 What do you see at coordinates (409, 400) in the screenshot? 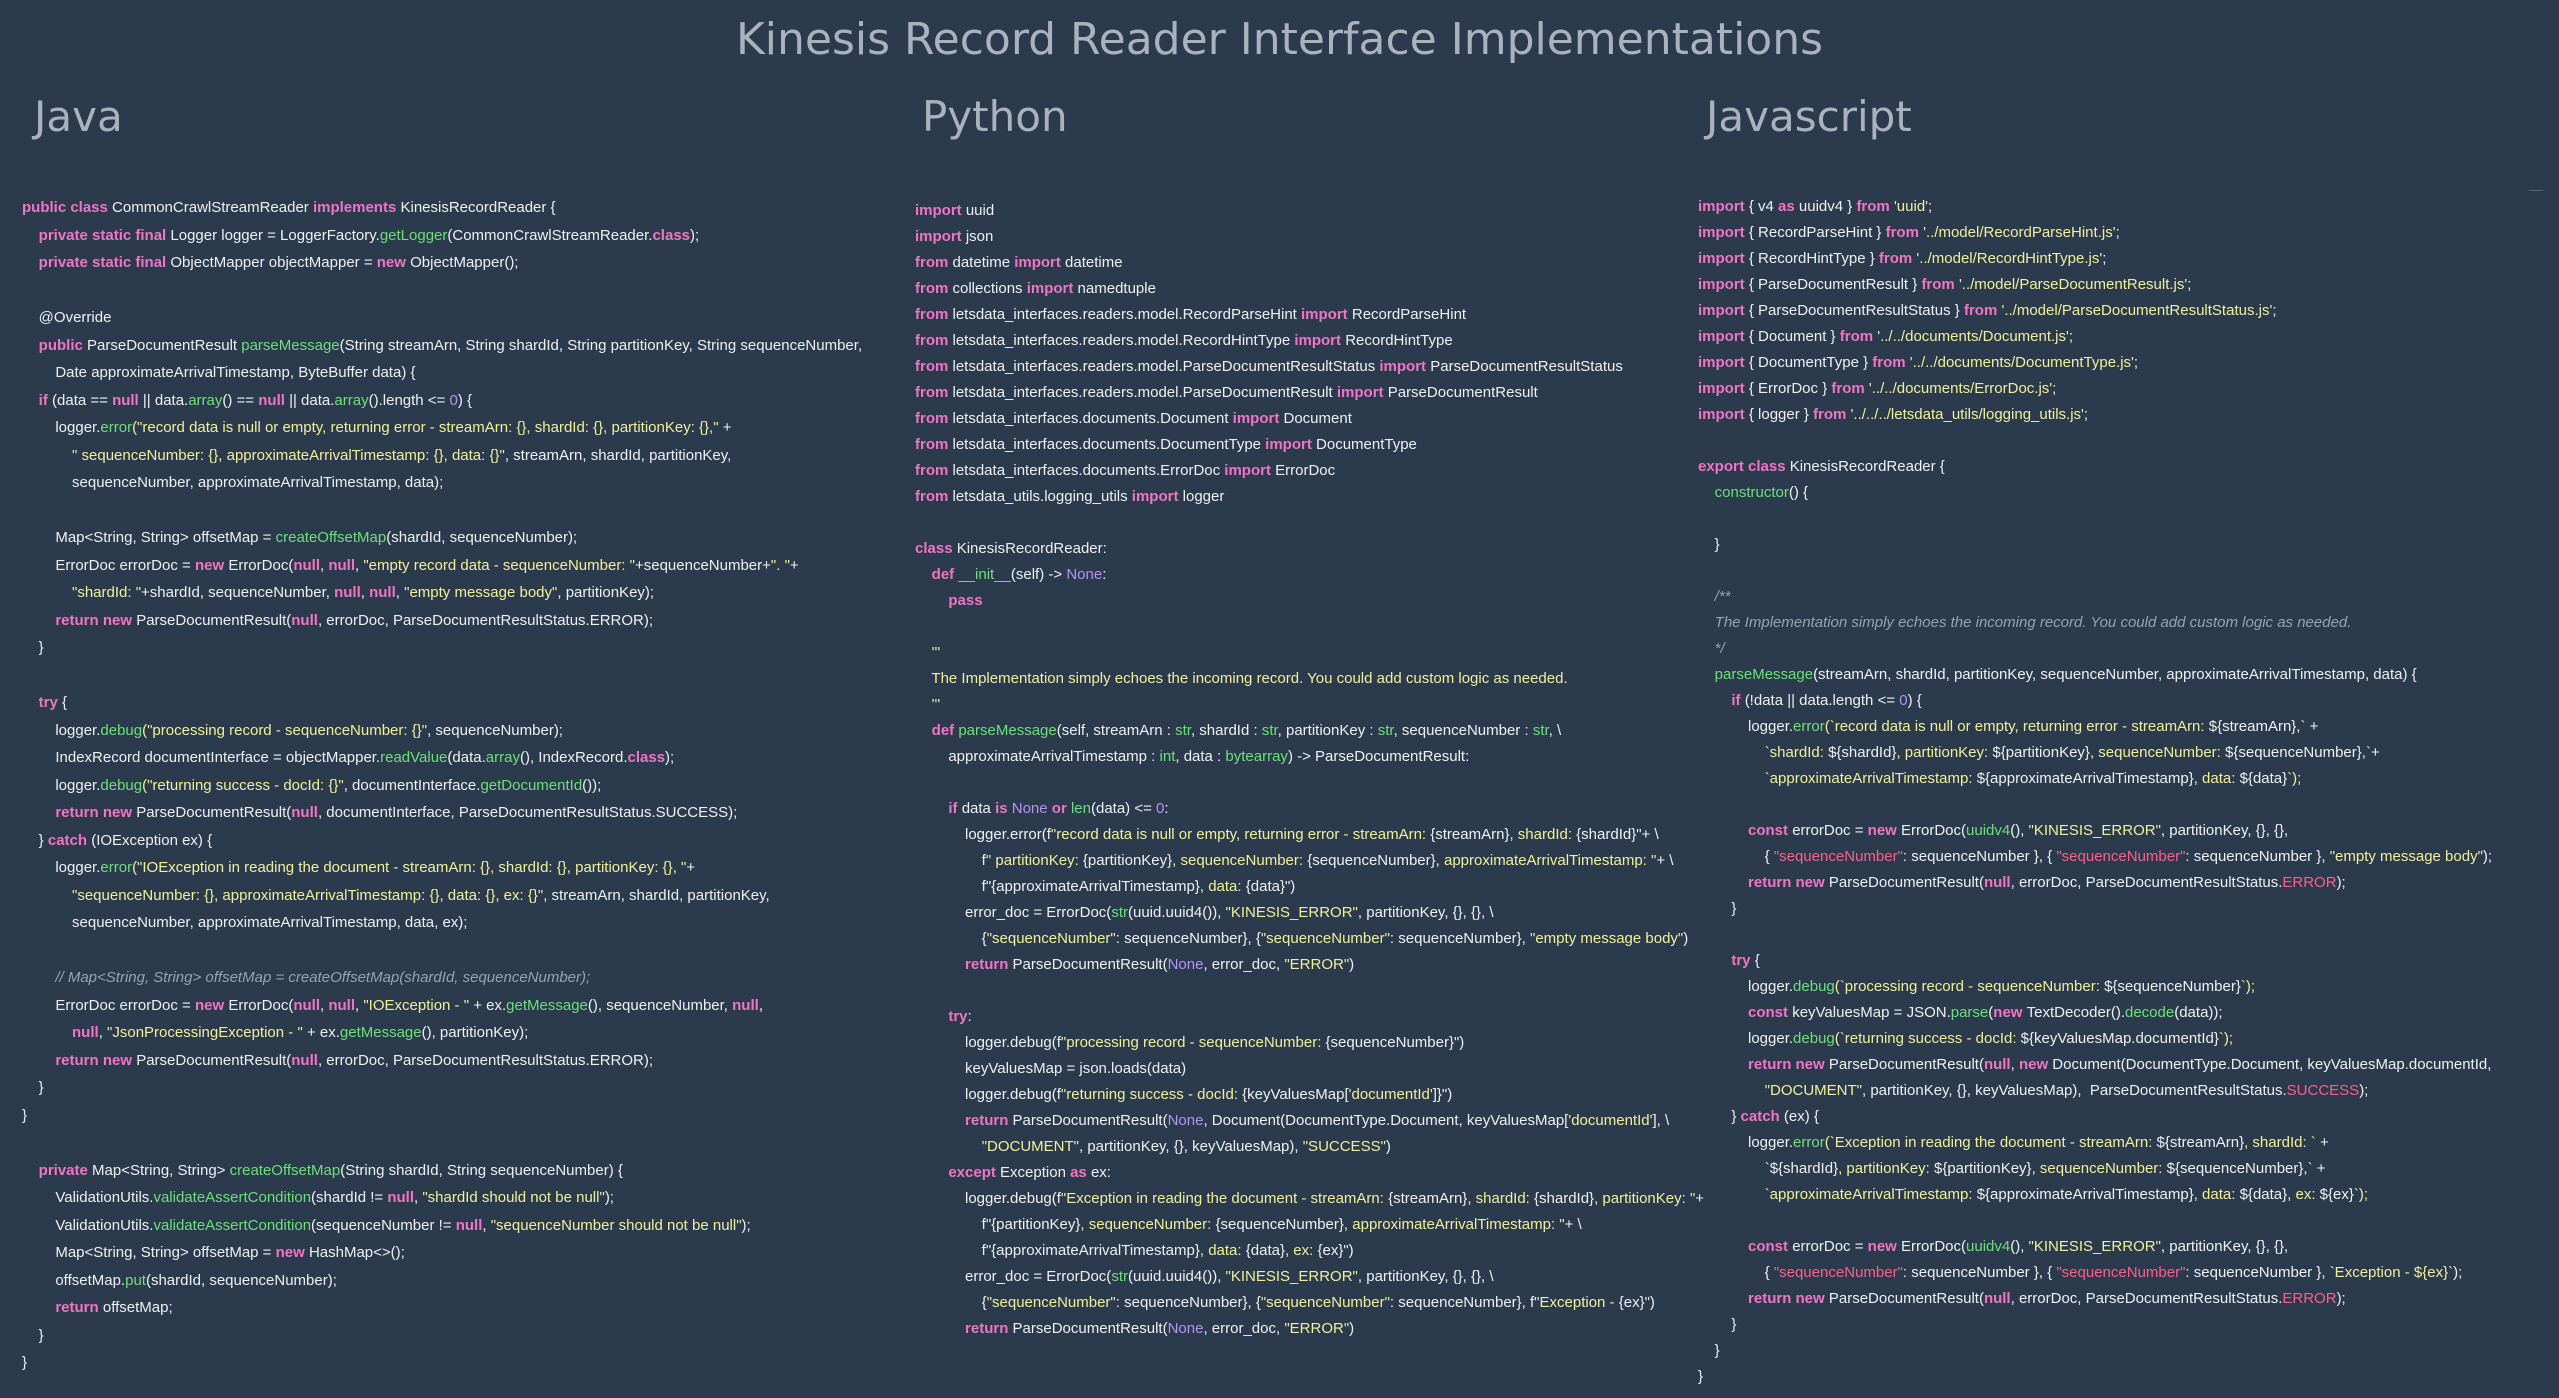
I see `code-token: ().length <=` at bounding box center [409, 400].